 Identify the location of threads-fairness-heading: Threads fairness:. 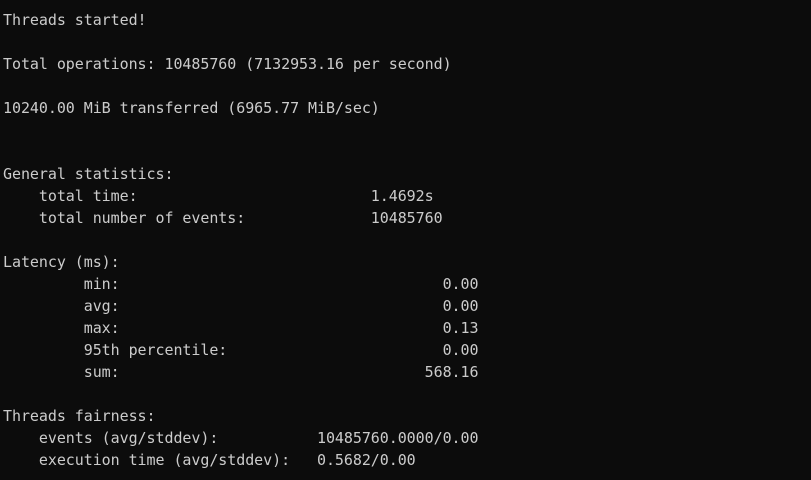
(79, 416).